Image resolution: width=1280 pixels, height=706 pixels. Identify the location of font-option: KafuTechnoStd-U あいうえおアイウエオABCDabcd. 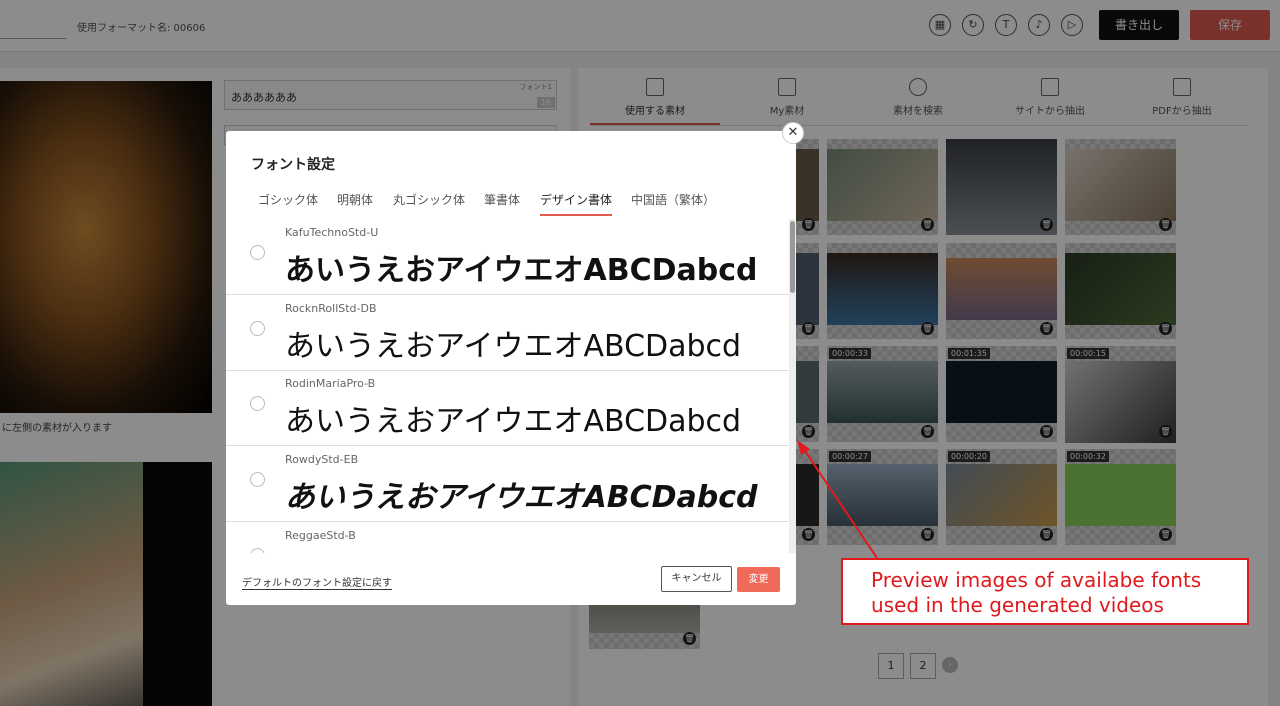
(507, 257).